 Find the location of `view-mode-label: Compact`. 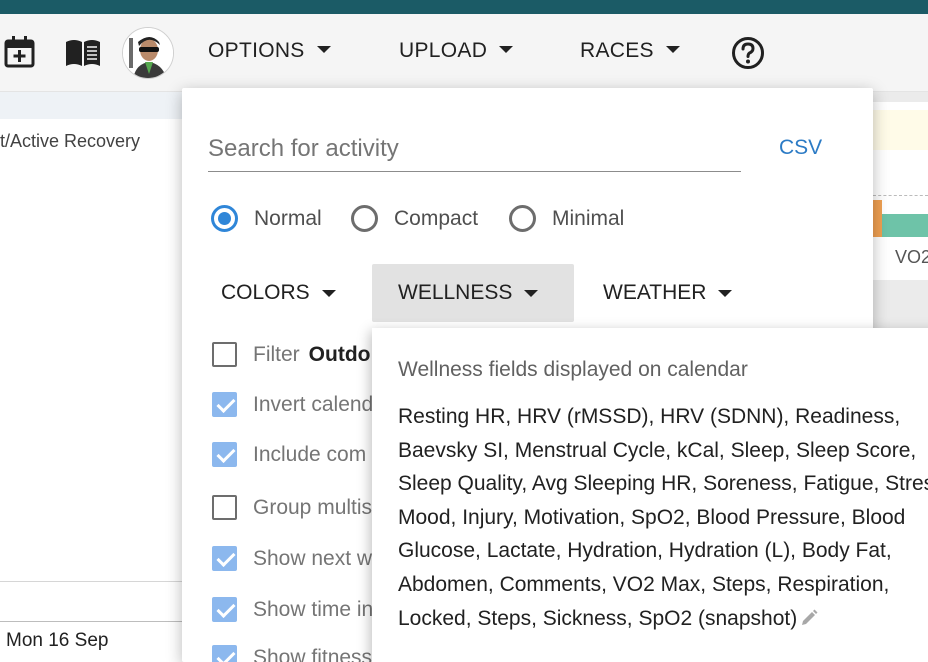

view-mode-label: Compact is located at coordinates (436, 218).